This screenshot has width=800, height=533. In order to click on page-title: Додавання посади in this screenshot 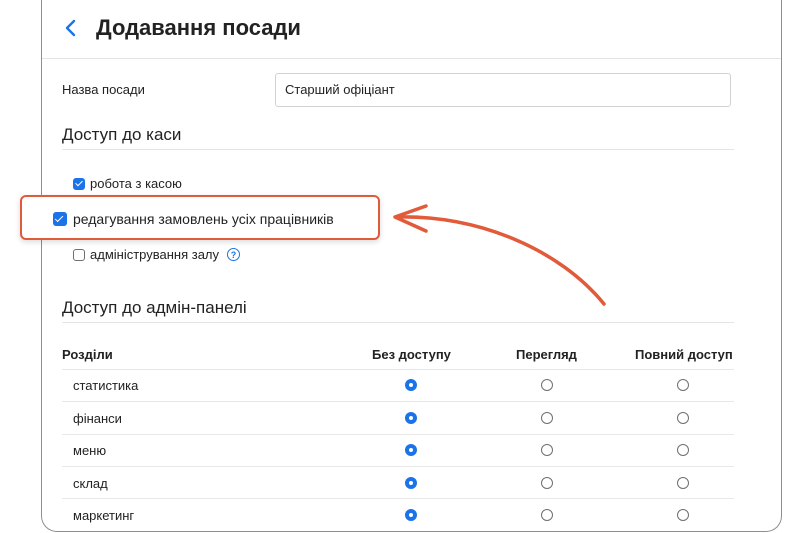, I will do `click(198, 27)`.